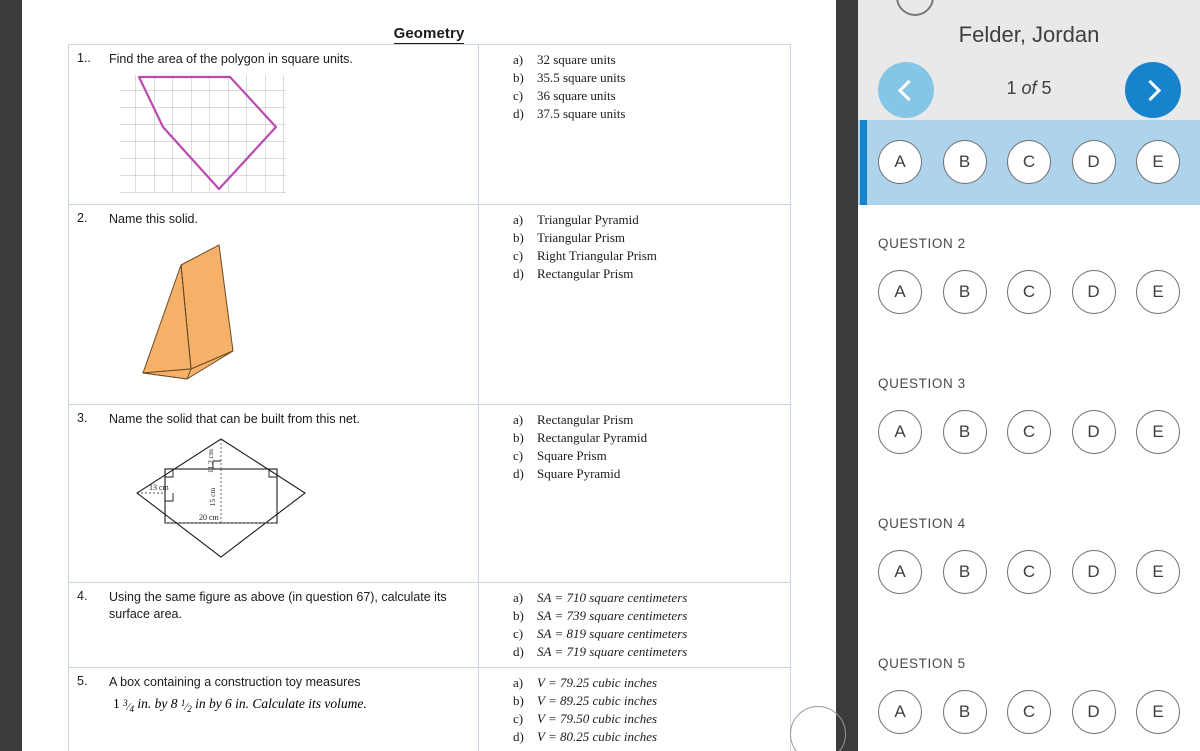  I want to click on triangular-prism-figure, so click(296, 315).